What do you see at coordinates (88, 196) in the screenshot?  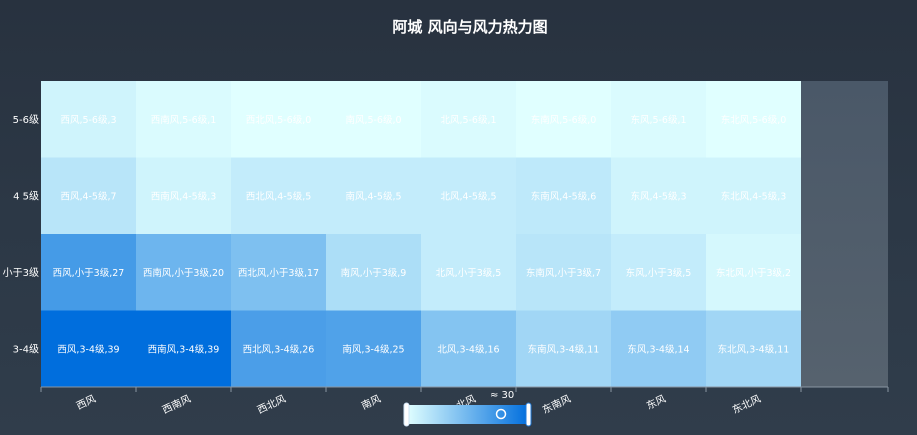 I see `heatmap-cell-label: 西风,4-5级,7` at bounding box center [88, 196].